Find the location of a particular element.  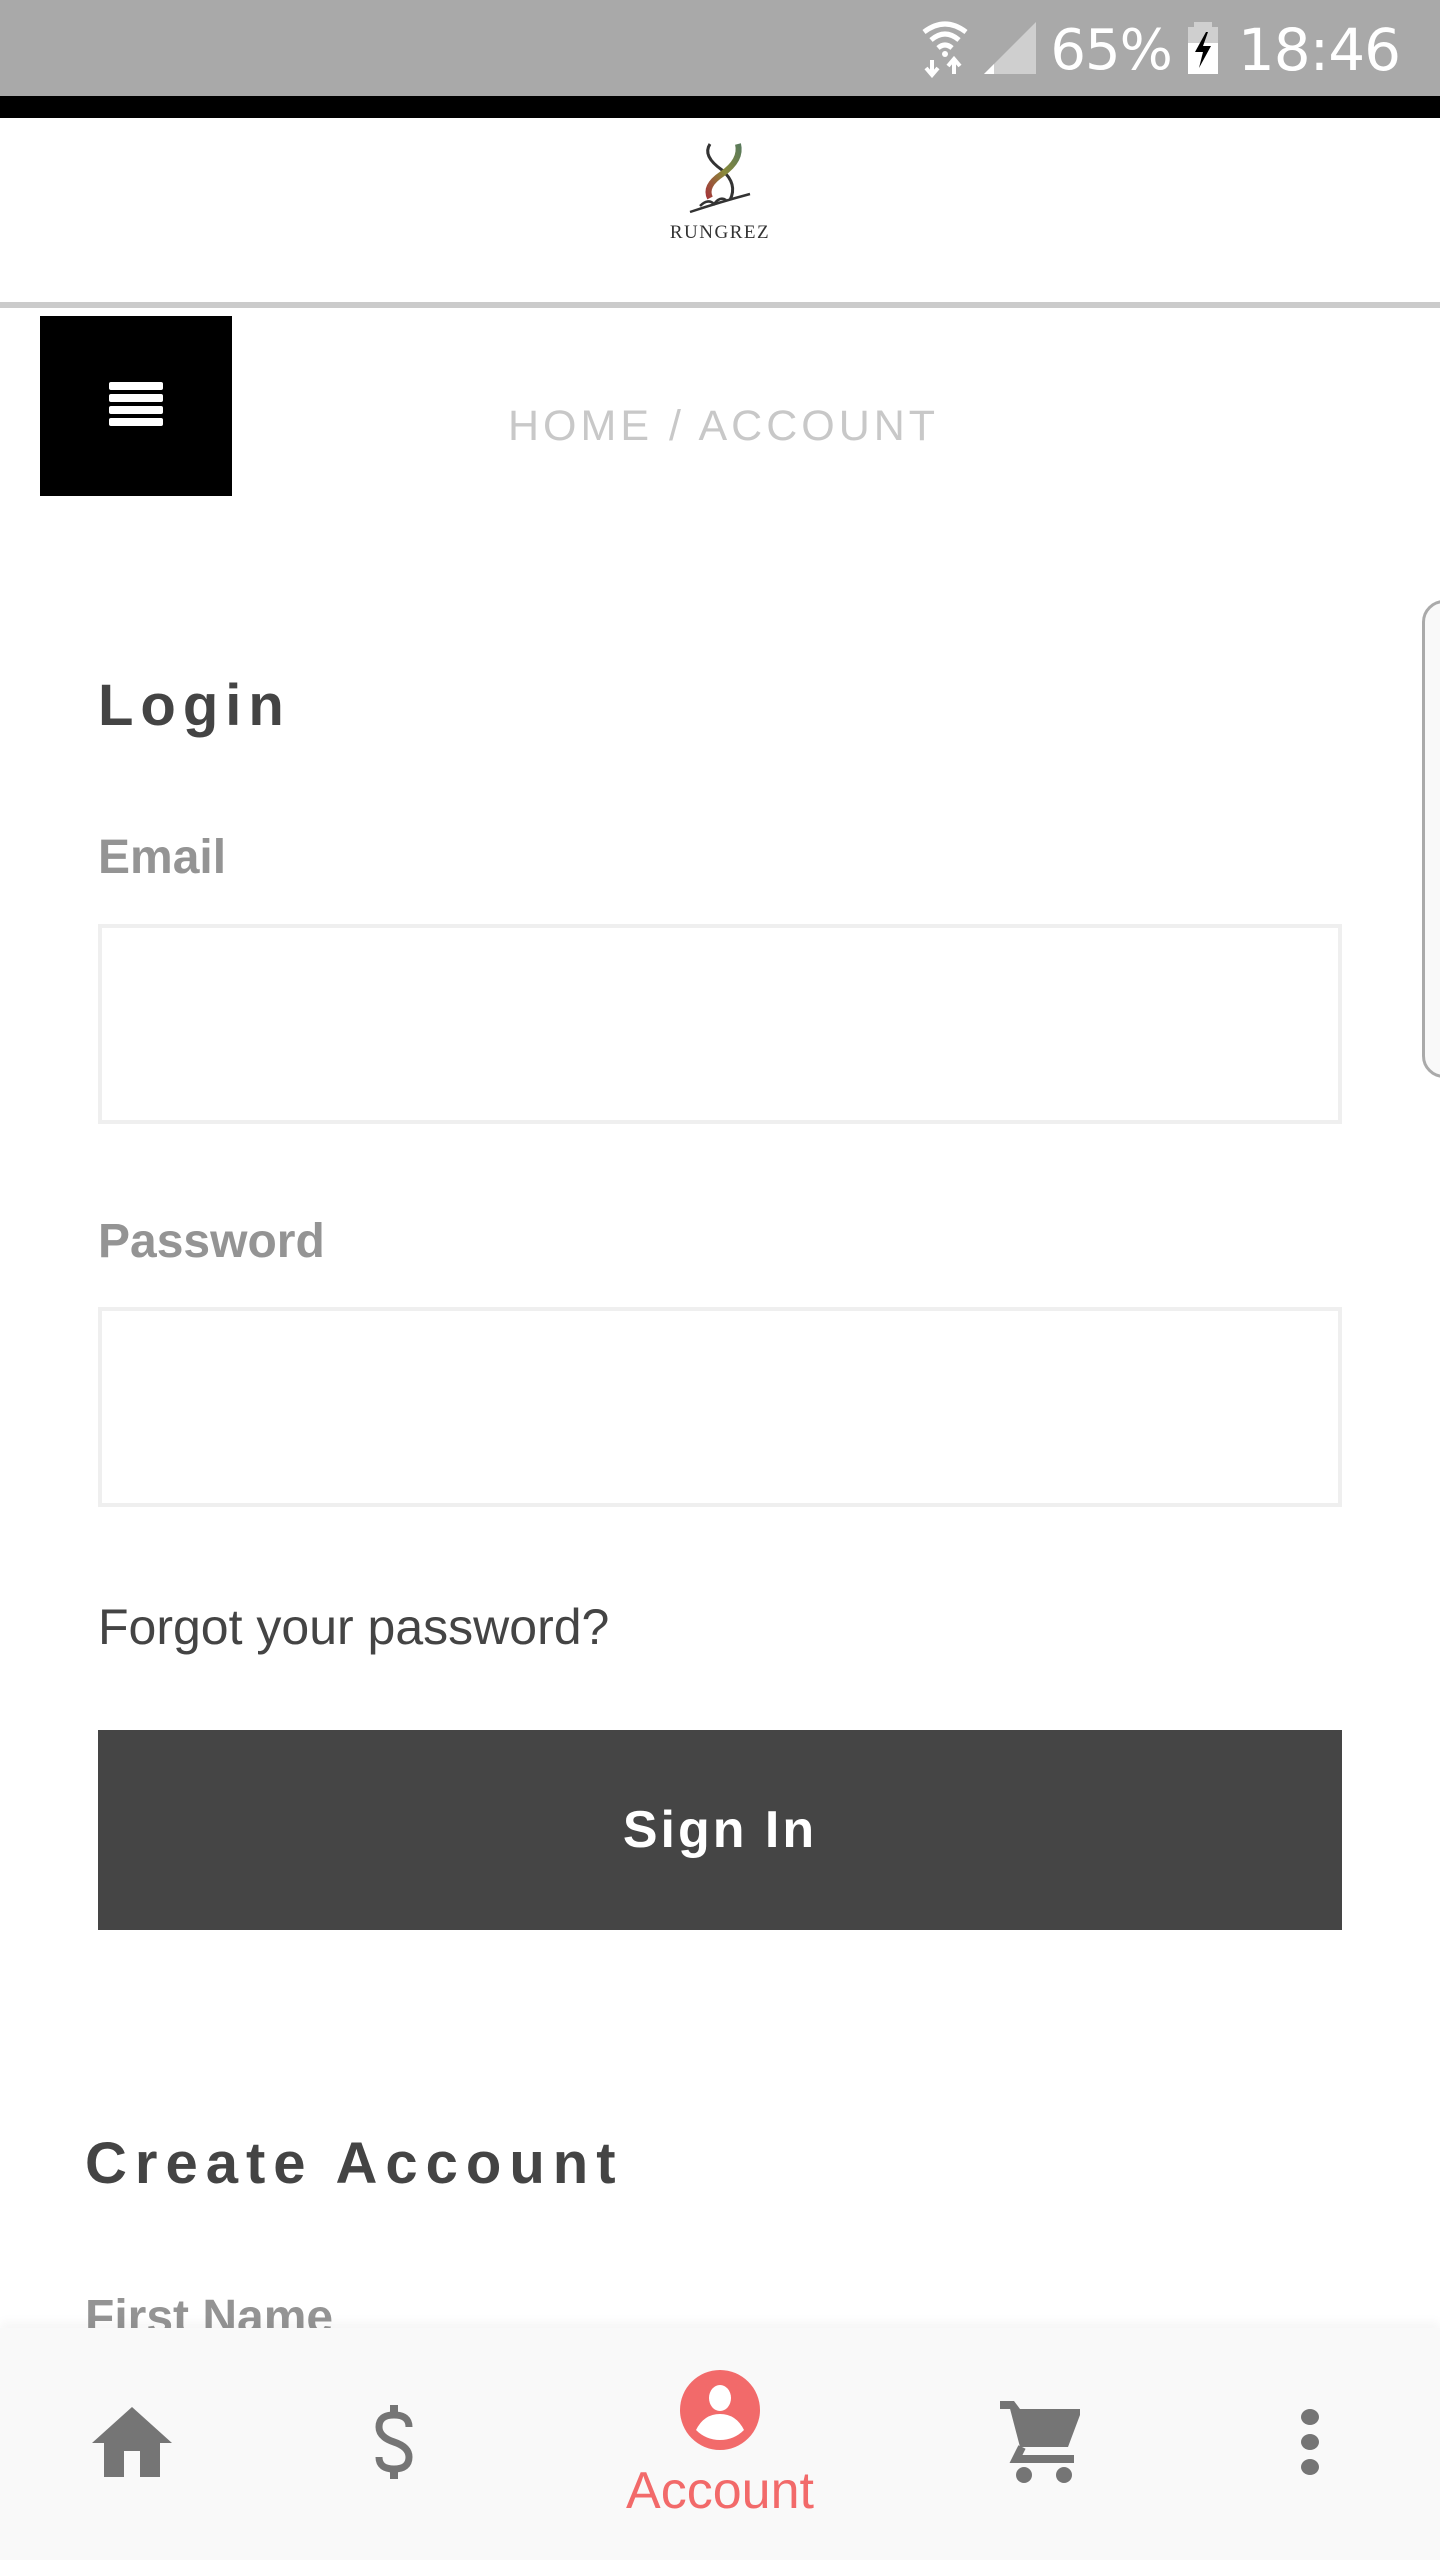

more-vert-icon is located at coordinates (1310, 2444).